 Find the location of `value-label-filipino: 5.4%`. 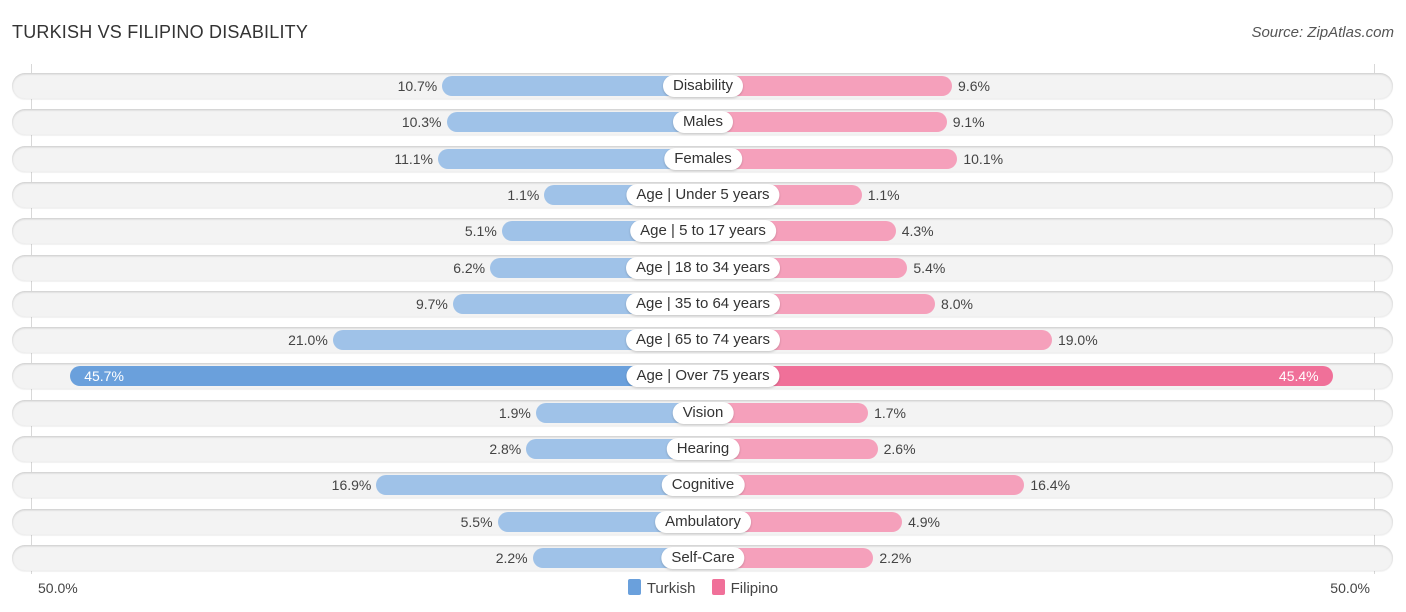

value-label-filipino: 5.4% is located at coordinates (929, 267).